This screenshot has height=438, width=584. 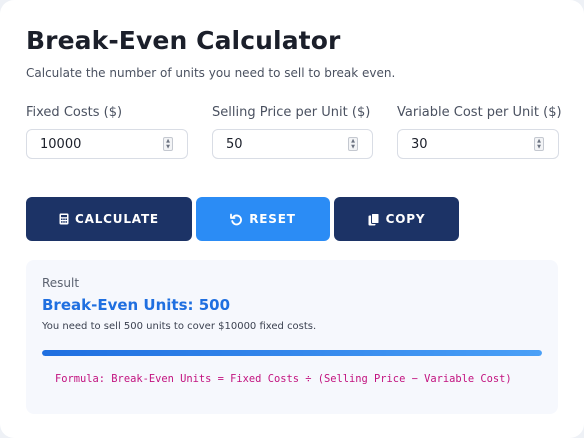 What do you see at coordinates (405, 219) in the screenshot?
I see `copy-button-label: COPY` at bounding box center [405, 219].